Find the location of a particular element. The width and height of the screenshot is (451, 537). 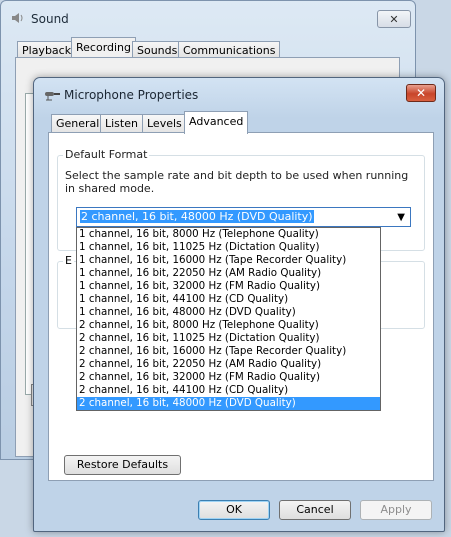

sound-close-button: ✕ is located at coordinates (394, 19).